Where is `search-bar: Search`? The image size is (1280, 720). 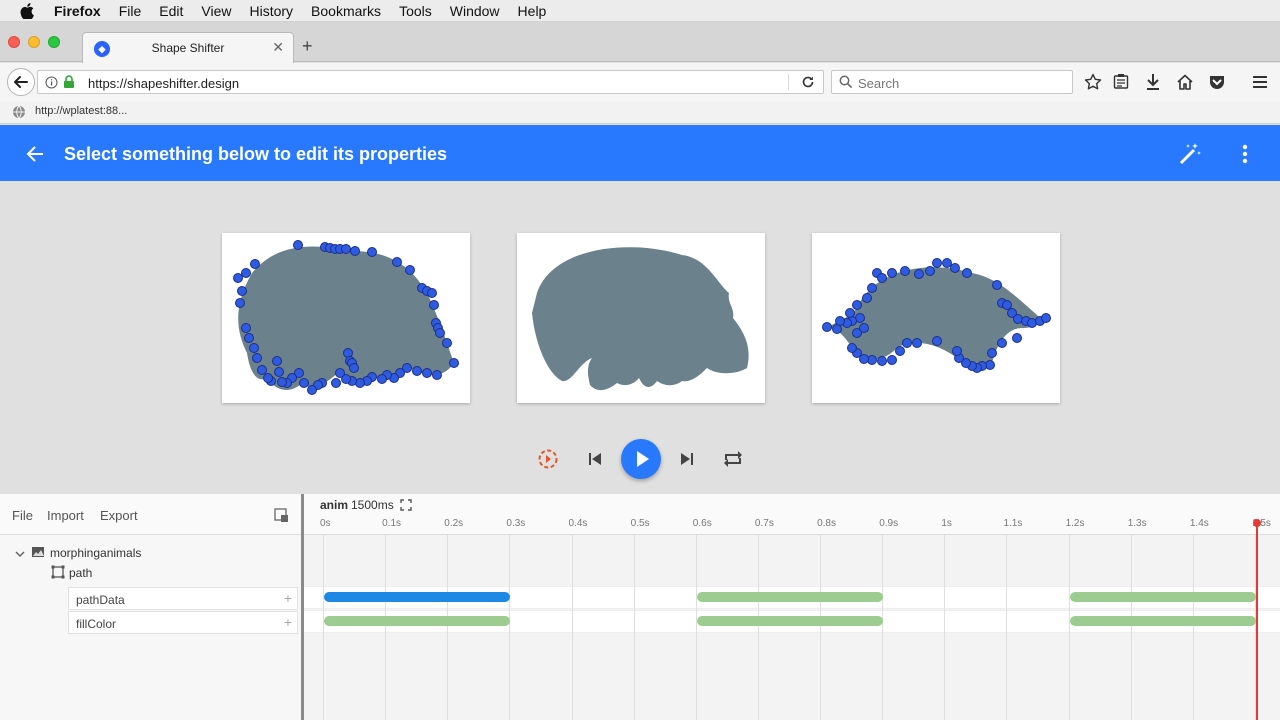 search-bar: Search is located at coordinates (952, 82).